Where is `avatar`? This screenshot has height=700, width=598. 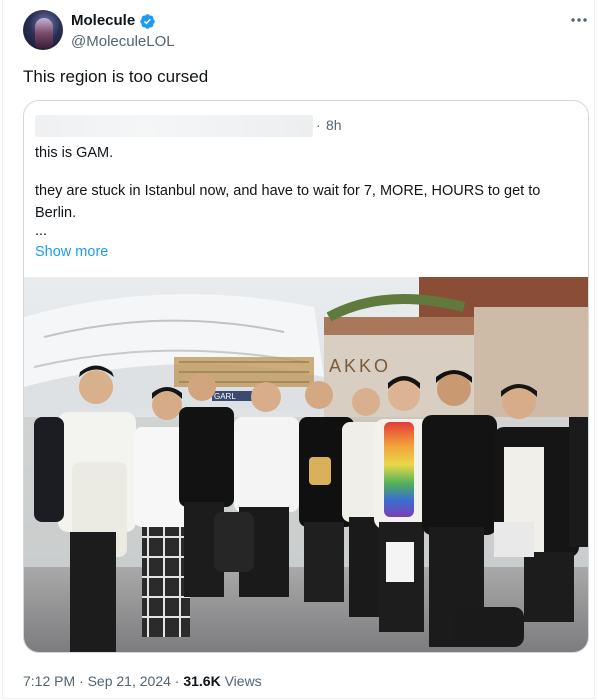
avatar is located at coordinates (43, 30).